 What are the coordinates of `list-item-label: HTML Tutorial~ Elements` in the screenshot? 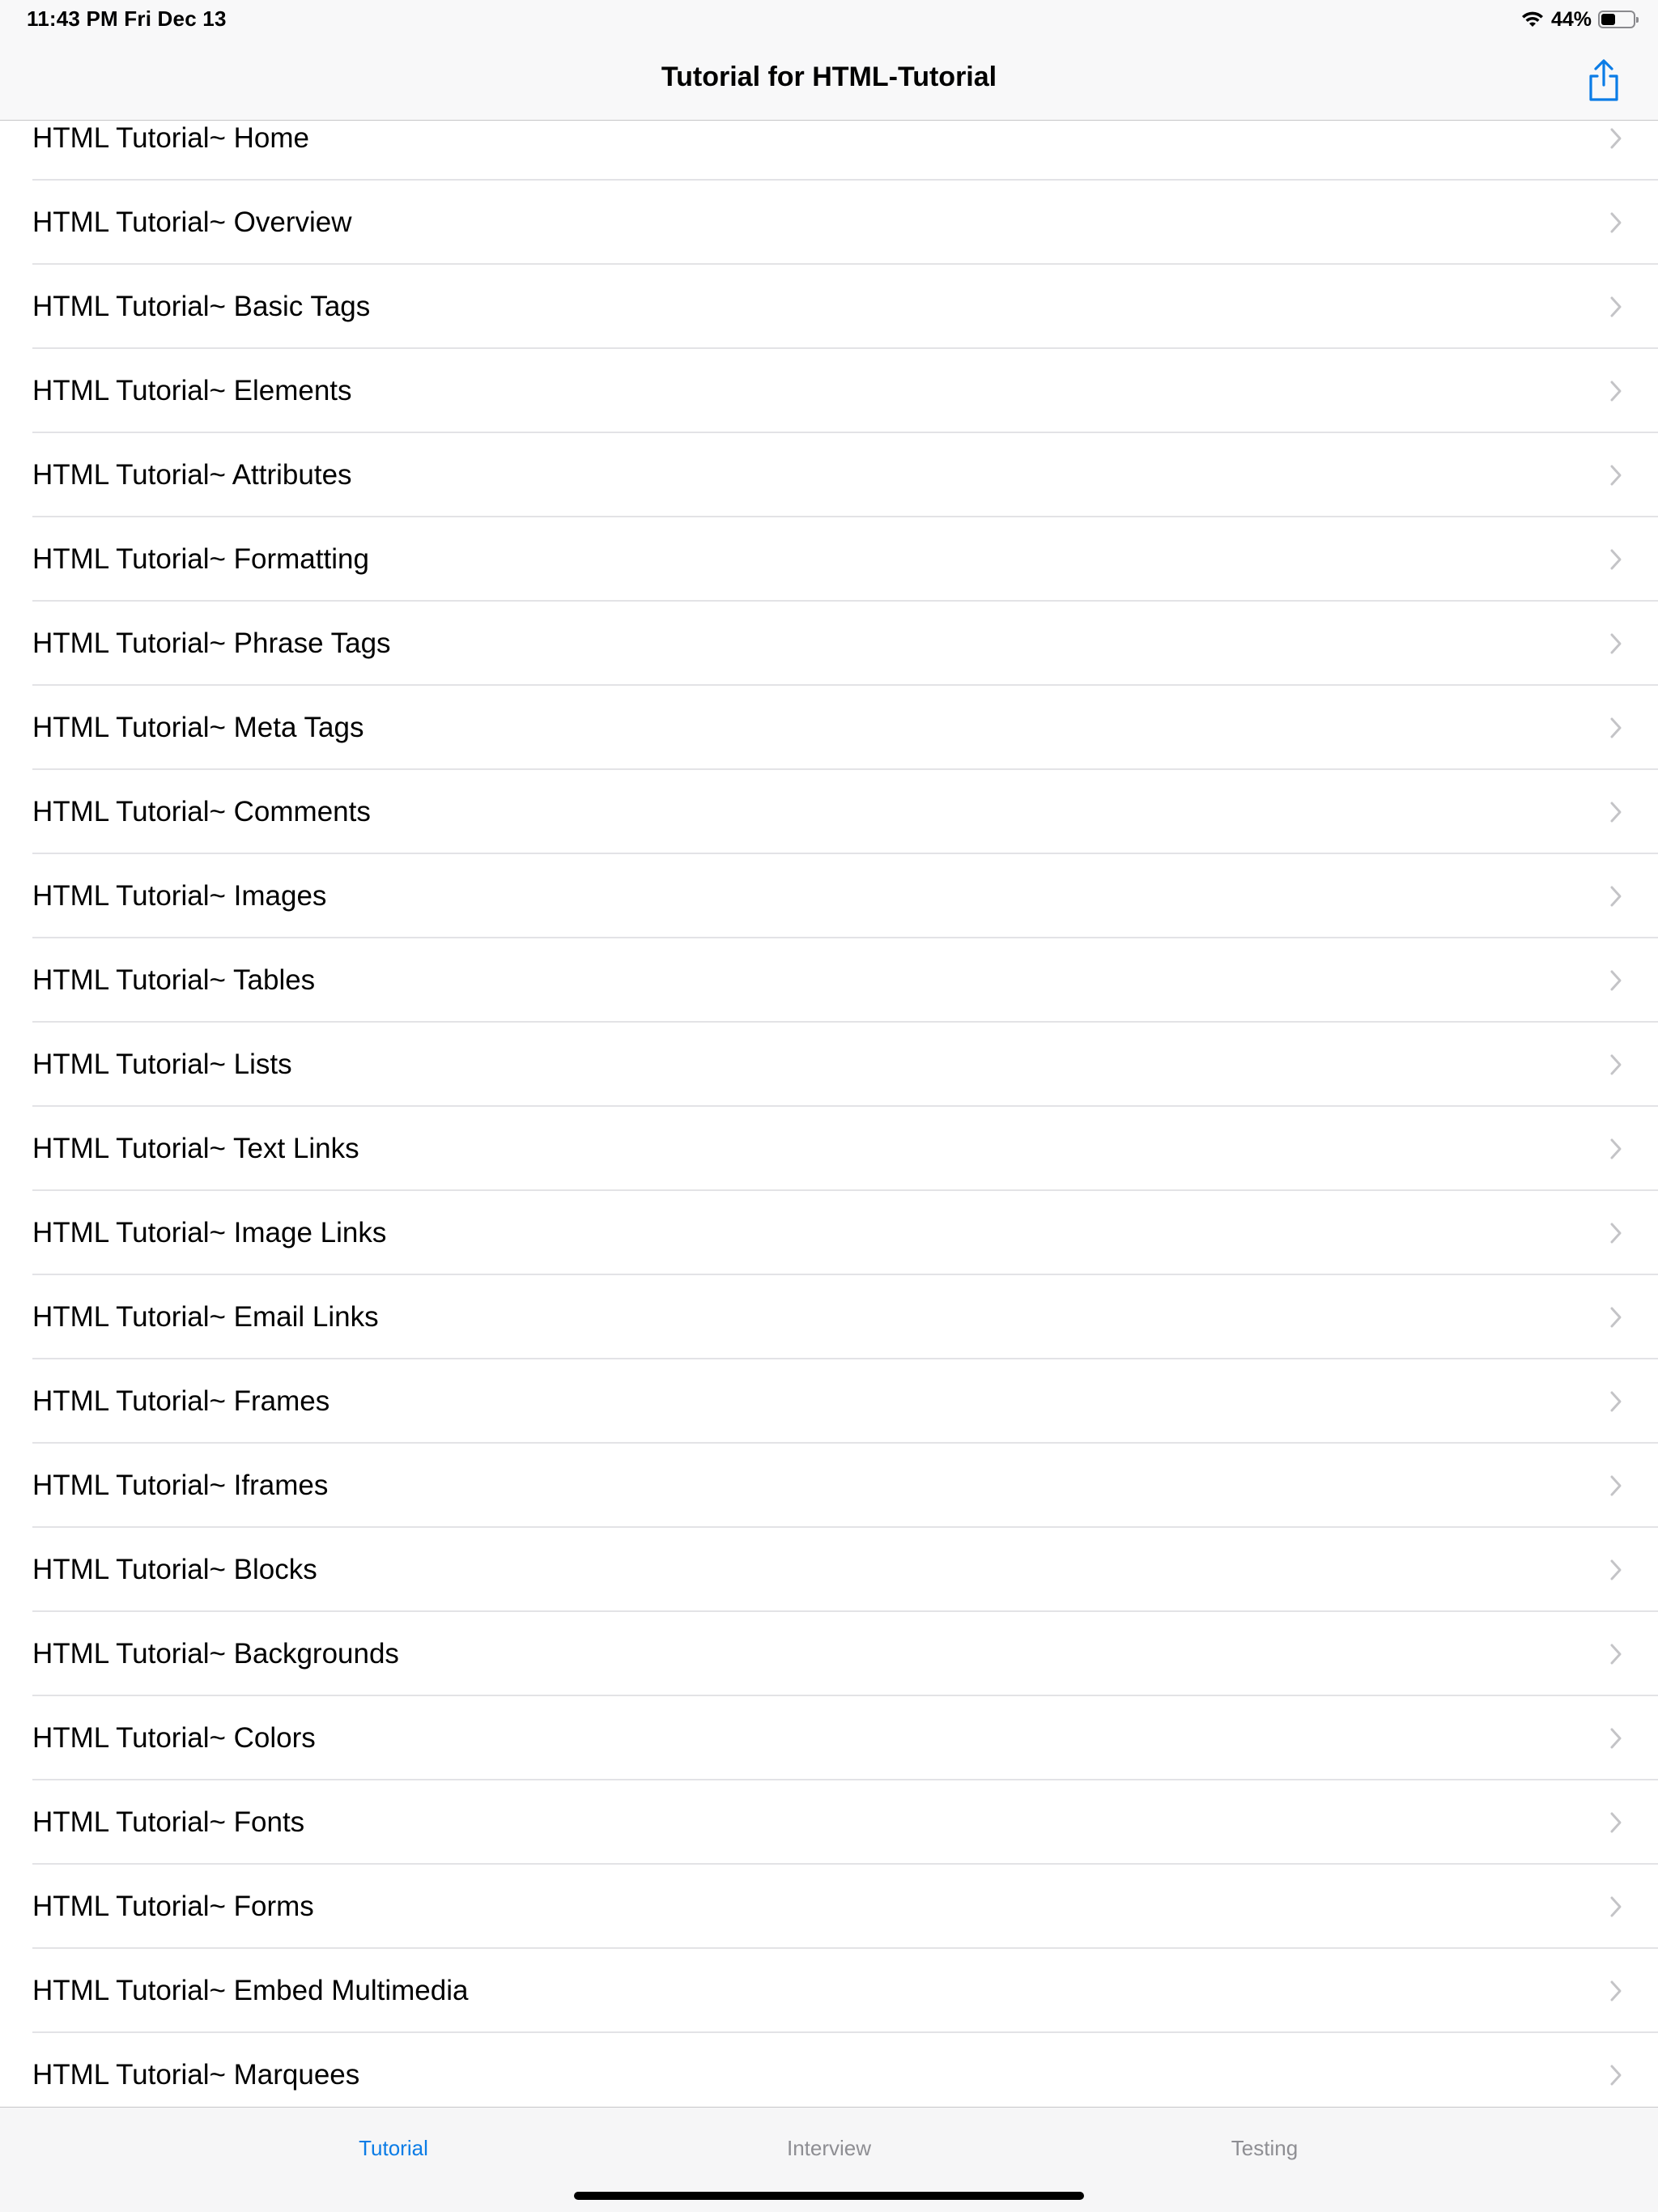 It's located at (192, 391).